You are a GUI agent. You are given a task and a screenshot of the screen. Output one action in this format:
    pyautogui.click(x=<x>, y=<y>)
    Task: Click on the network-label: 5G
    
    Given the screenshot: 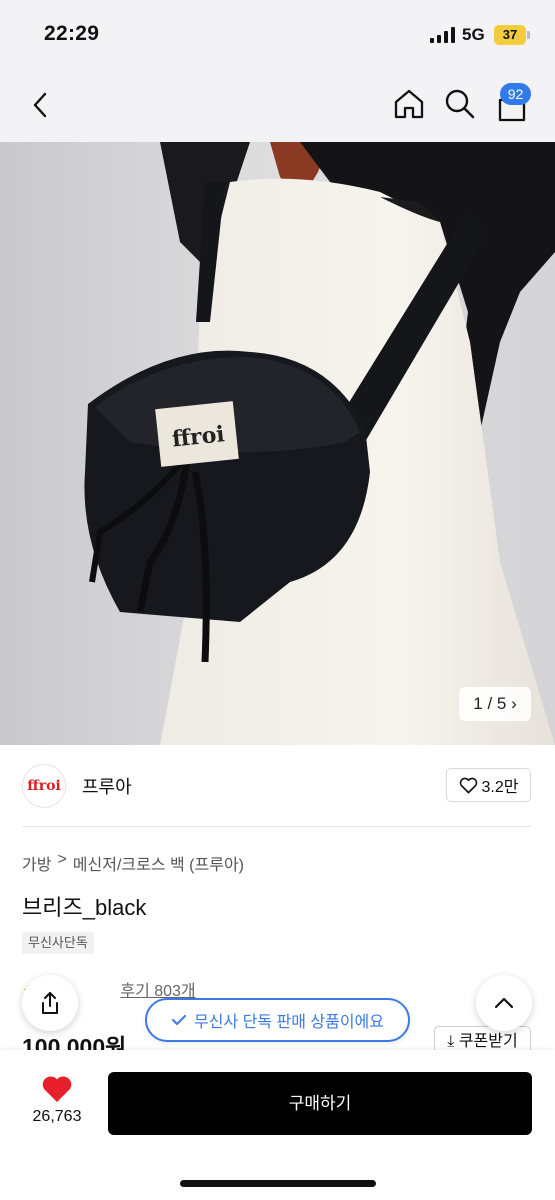 What is the action you would take?
    pyautogui.click(x=473, y=34)
    